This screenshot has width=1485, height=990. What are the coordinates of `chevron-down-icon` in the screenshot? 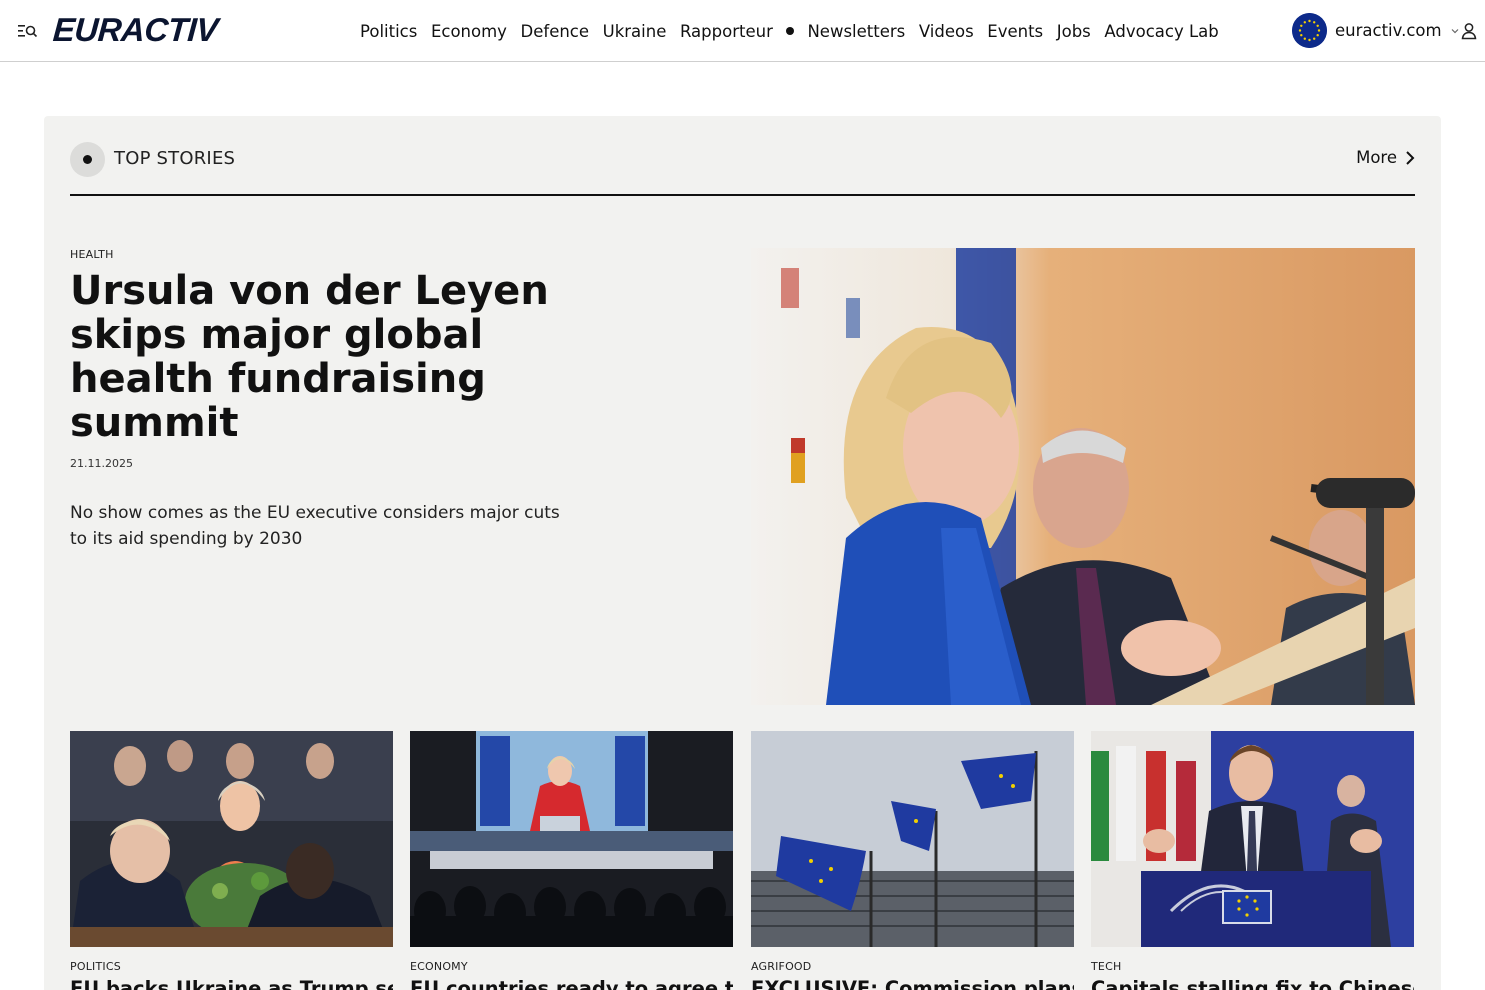 It's located at (1455, 30).